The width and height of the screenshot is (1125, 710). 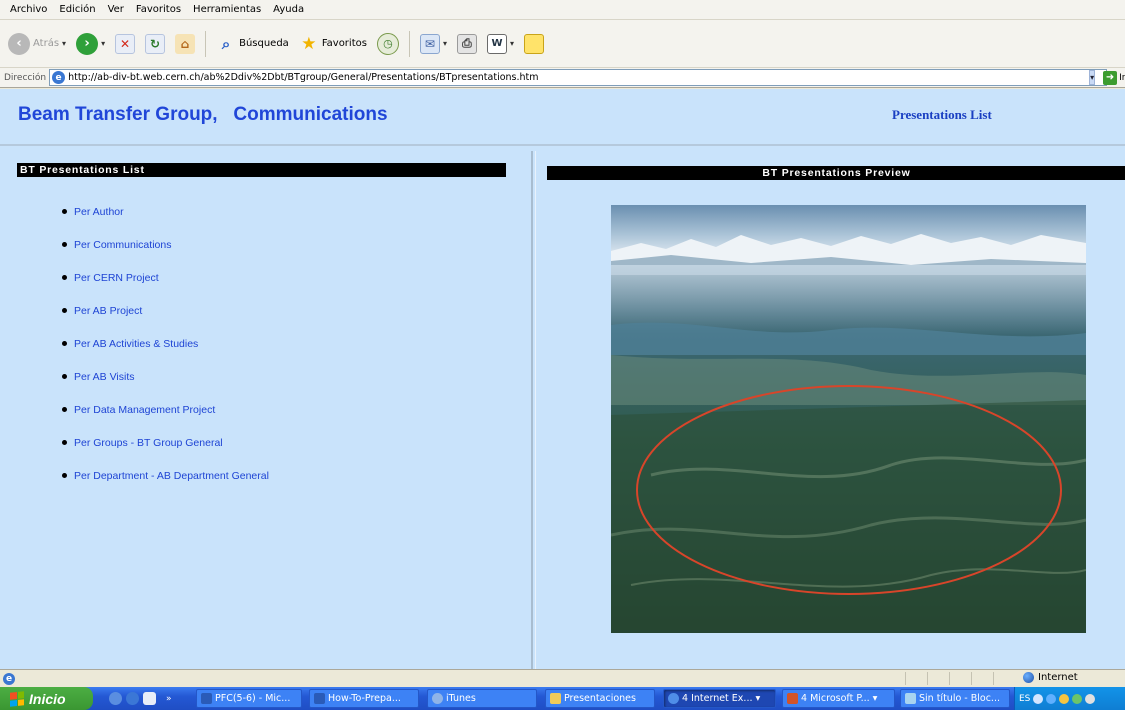 I want to click on word-edit-icon: W, so click(x=496, y=43).